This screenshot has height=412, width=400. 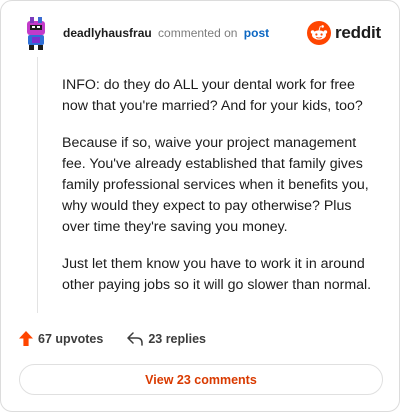 What do you see at coordinates (198, 33) in the screenshot?
I see `action-text: commented on` at bounding box center [198, 33].